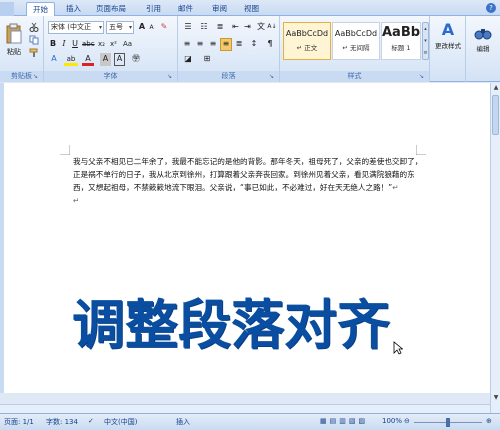 This screenshot has height=430, width=500. Describe the element at coordinates (272, 27) in the screenshot. I see `sort-button: A↓` at that location.